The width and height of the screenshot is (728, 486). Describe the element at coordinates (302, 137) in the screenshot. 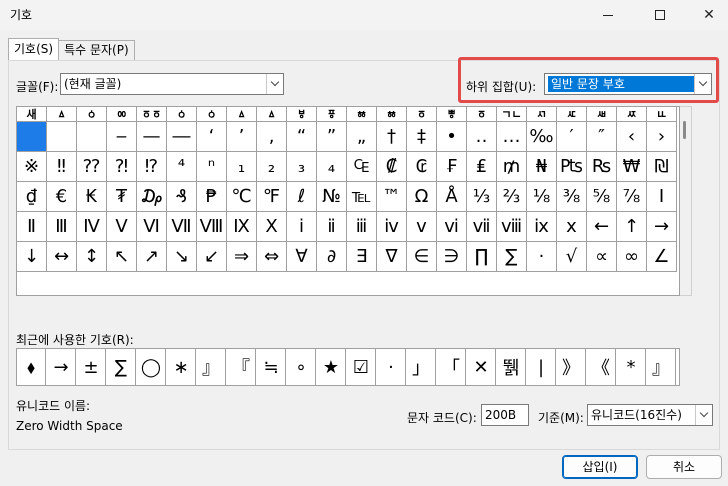

I see `symbol-cell: “` at that location.